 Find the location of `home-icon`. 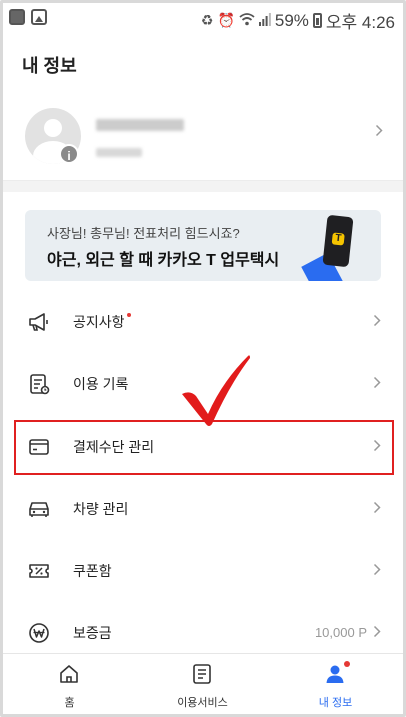

home-icon is located at coordinates (69, 674).